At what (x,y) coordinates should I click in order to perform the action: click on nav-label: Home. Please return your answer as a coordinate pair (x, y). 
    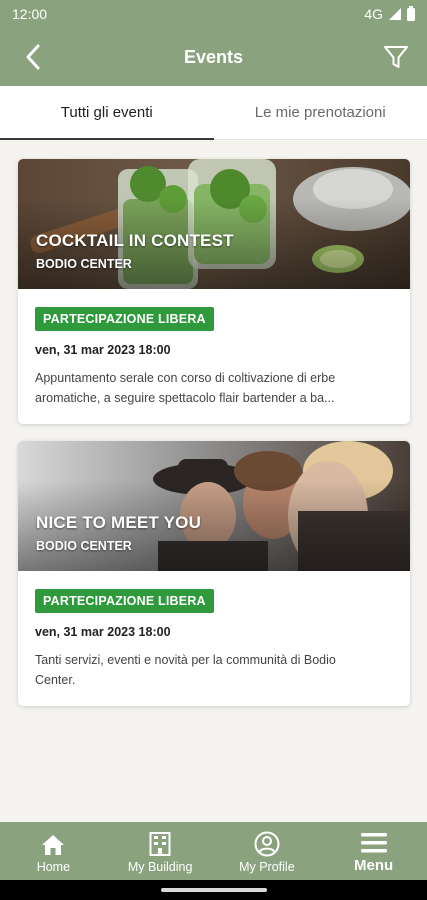
    Looking at the image, I should click on (53, 867).